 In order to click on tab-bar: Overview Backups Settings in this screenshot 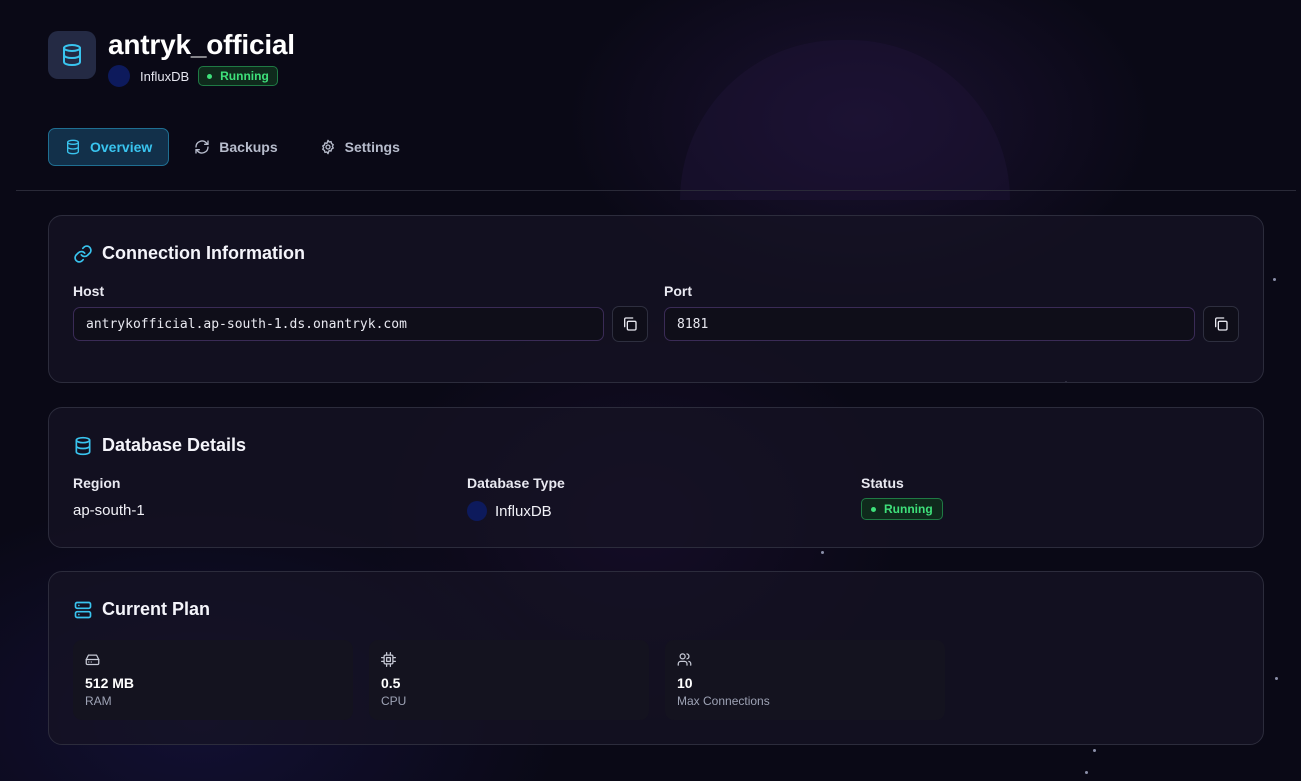, I will do `click(236, 147)`.